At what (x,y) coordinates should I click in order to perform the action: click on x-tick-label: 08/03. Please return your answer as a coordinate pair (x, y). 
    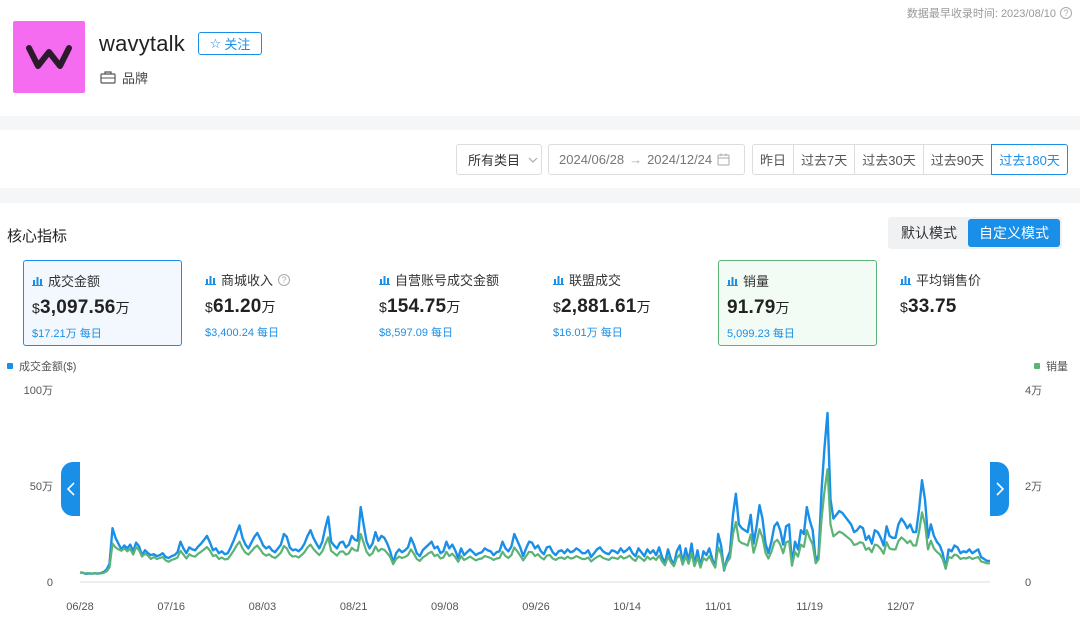
    Looking at the image, I should click on (263, 607).